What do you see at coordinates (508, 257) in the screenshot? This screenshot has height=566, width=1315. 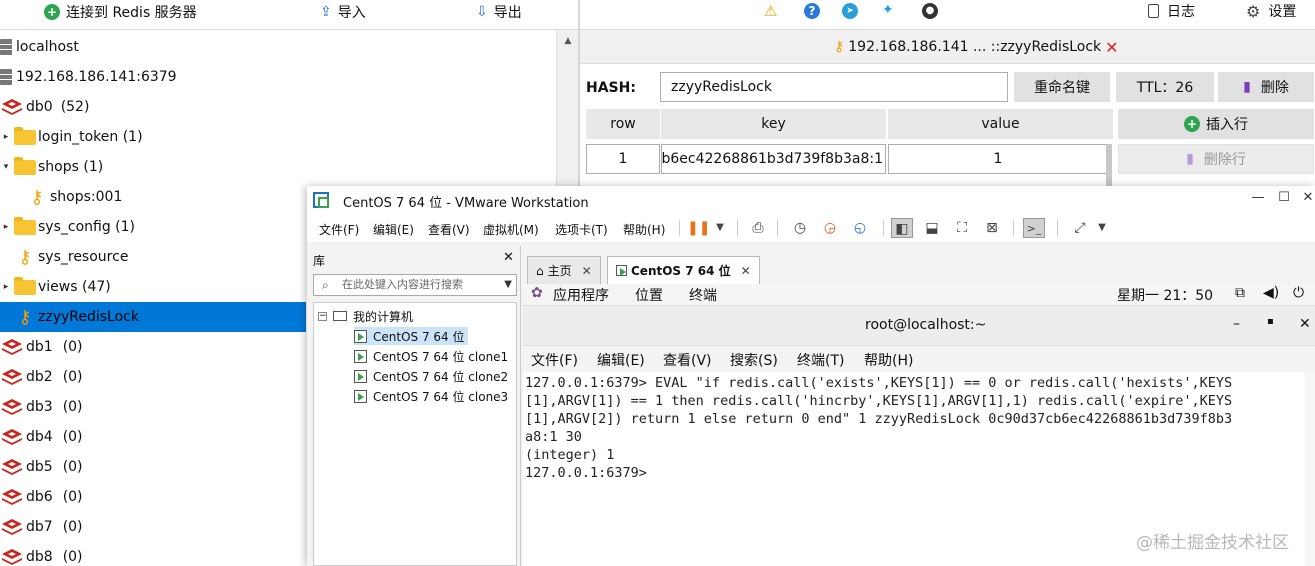 I see `close-library-icon: ✕` at bounding box center [508, 257].